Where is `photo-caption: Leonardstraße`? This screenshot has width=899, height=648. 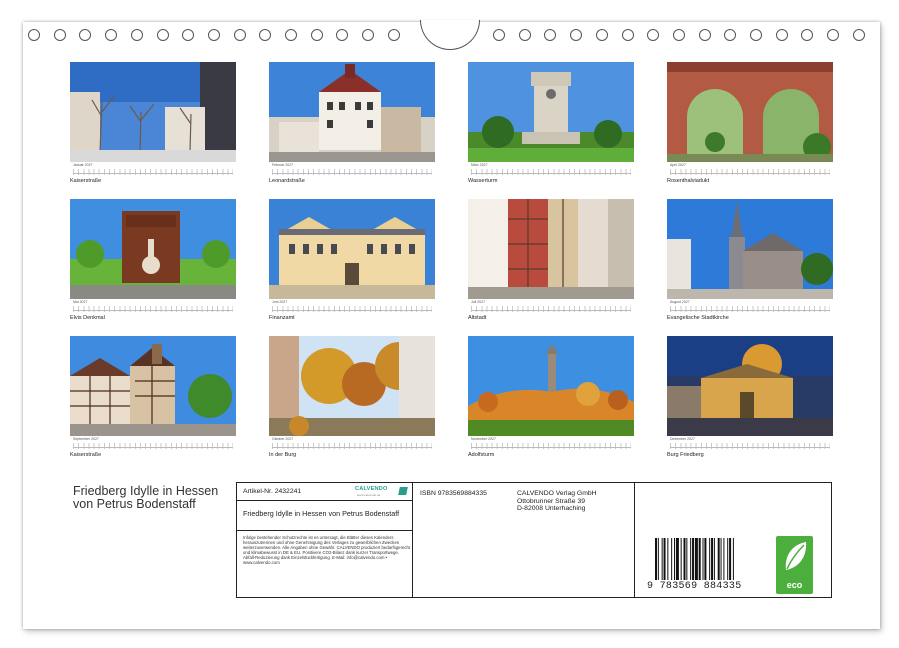 photo-caption: Leonardstraße is located at coordinates (287, 181).